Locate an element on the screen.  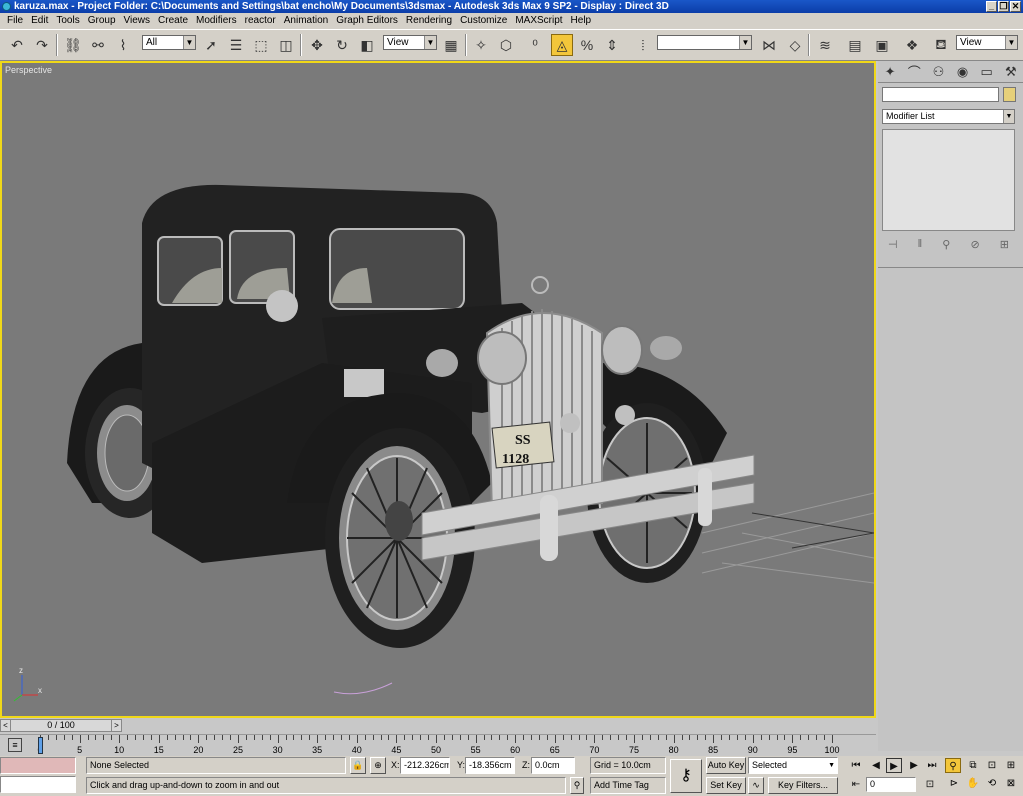
select-and-manipulate-icon: ✧ is located at coordinates (481, 45).